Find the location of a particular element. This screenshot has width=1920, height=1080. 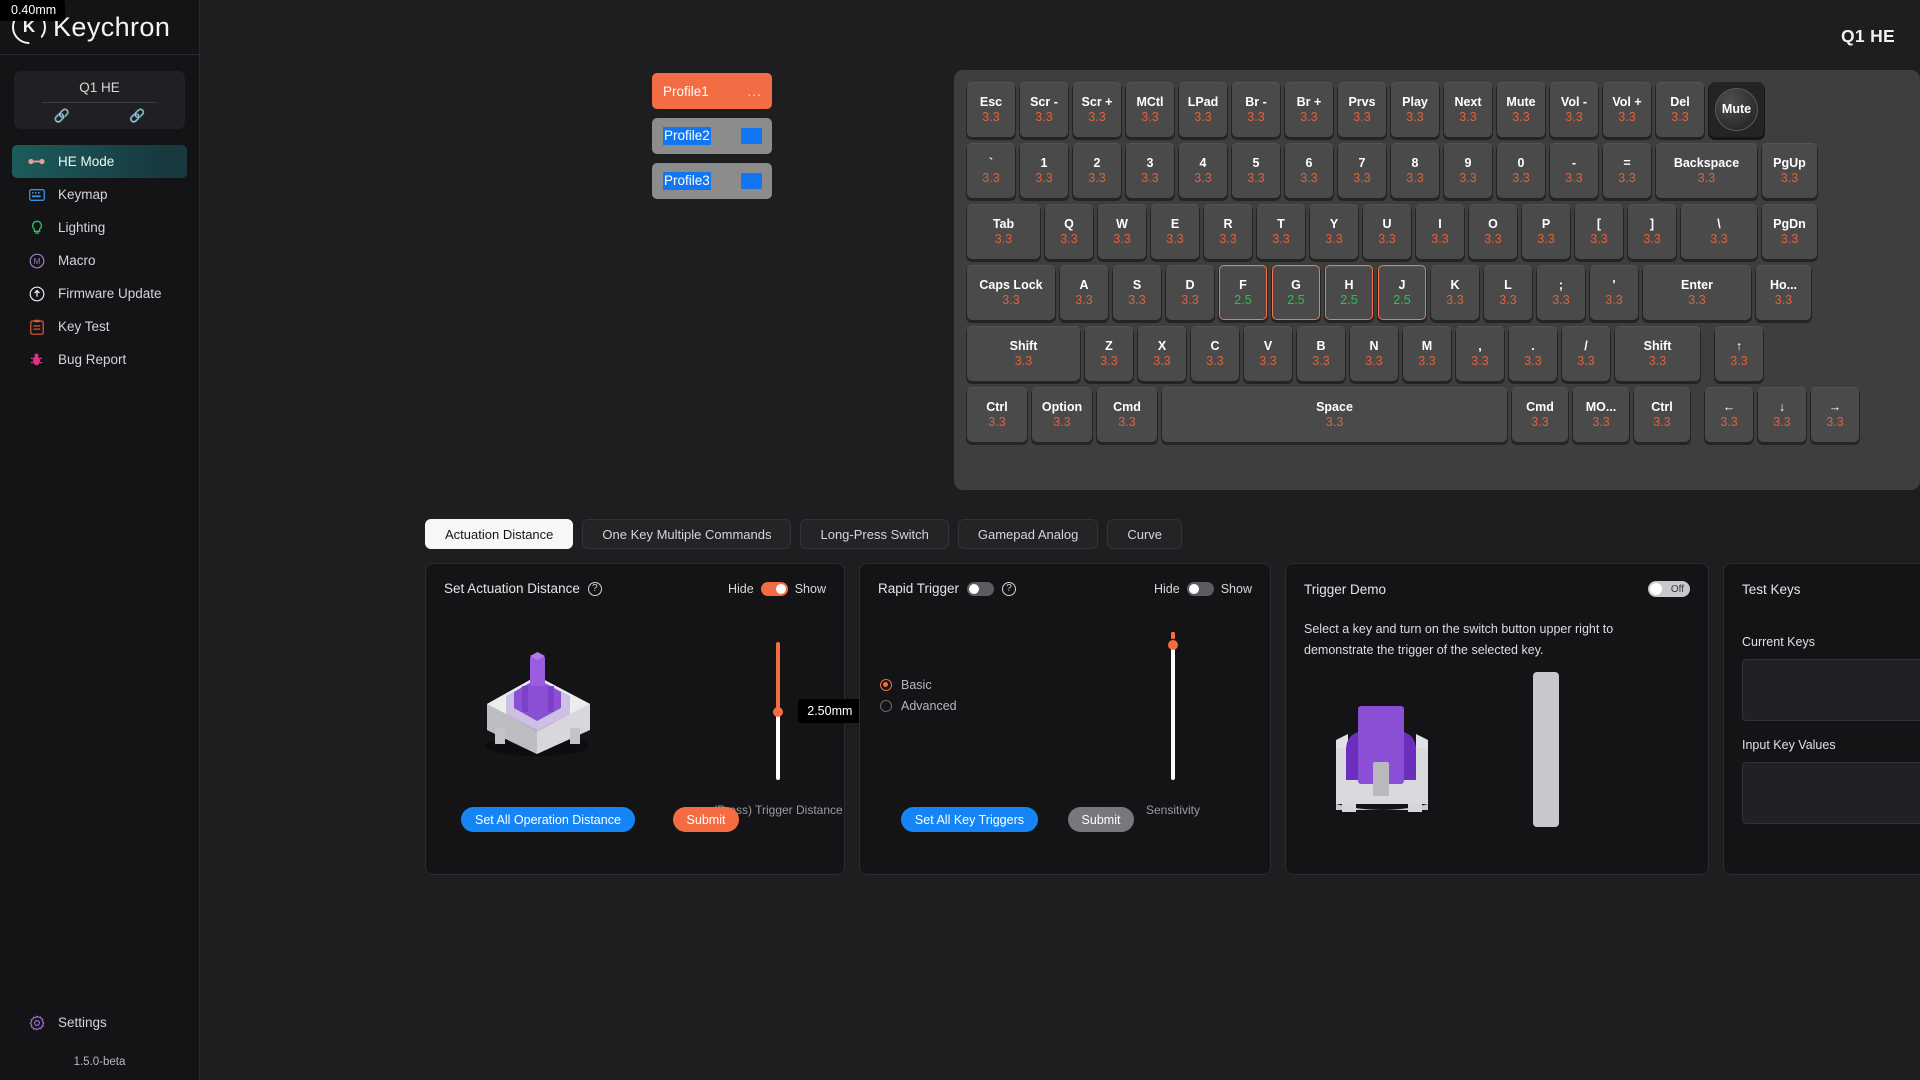

tab-actuation-distance: Actuation Distance is located at coordinates (499, 534).